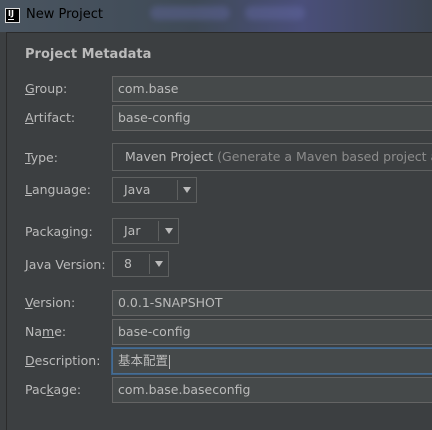 The width and height of the screenshot is (432, 430). What do you see at coordinates (272, 89) in the screenshot?
I see `group-field: com.base` at bounding box center [272, 89].